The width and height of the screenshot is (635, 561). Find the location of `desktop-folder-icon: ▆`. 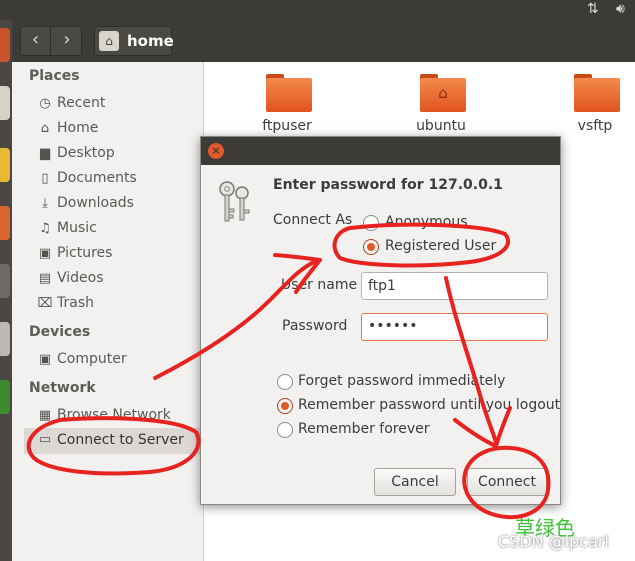

desktop-folder-icon: ▆ is located at coordinates (45, 153).